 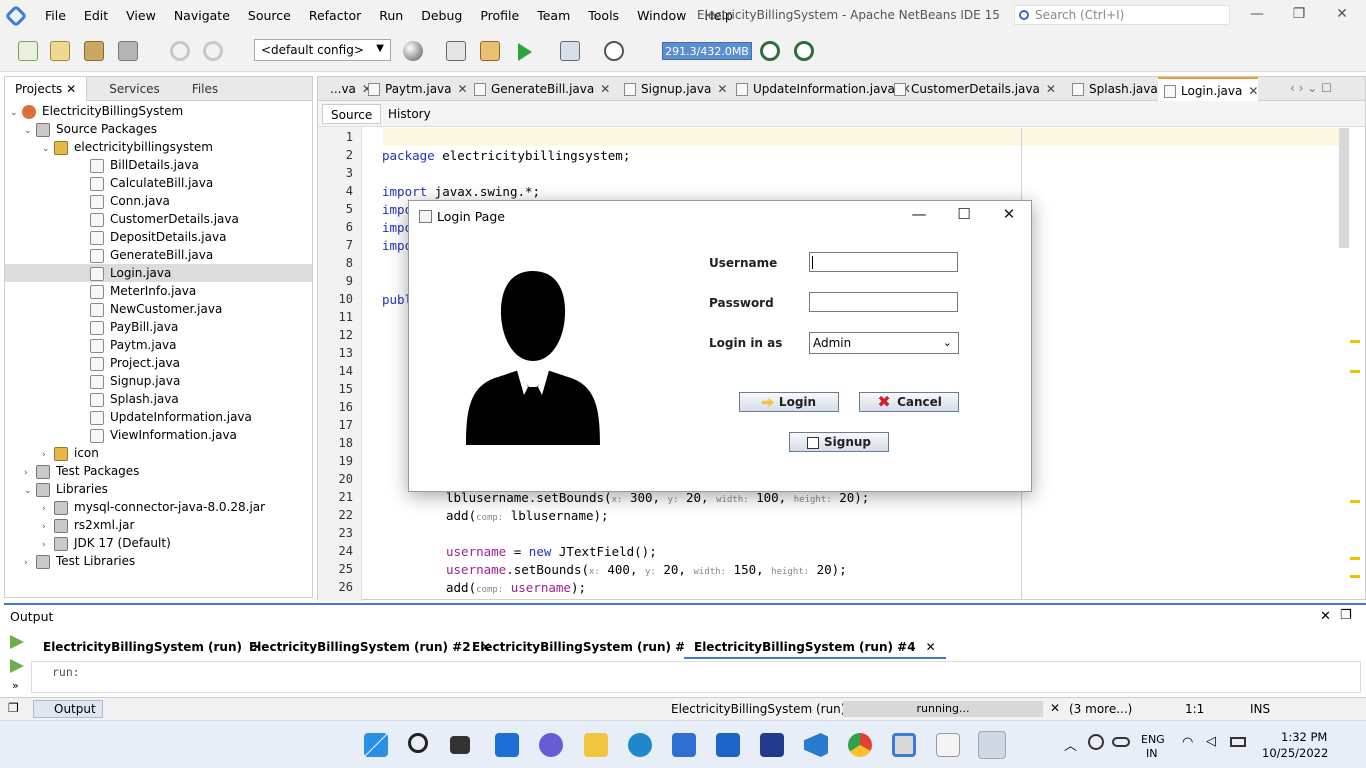 What do you see at coordinates (1299, 14) in the screenshot?
I see `maximize-button: ❐` at bounding box center [1299, 14].